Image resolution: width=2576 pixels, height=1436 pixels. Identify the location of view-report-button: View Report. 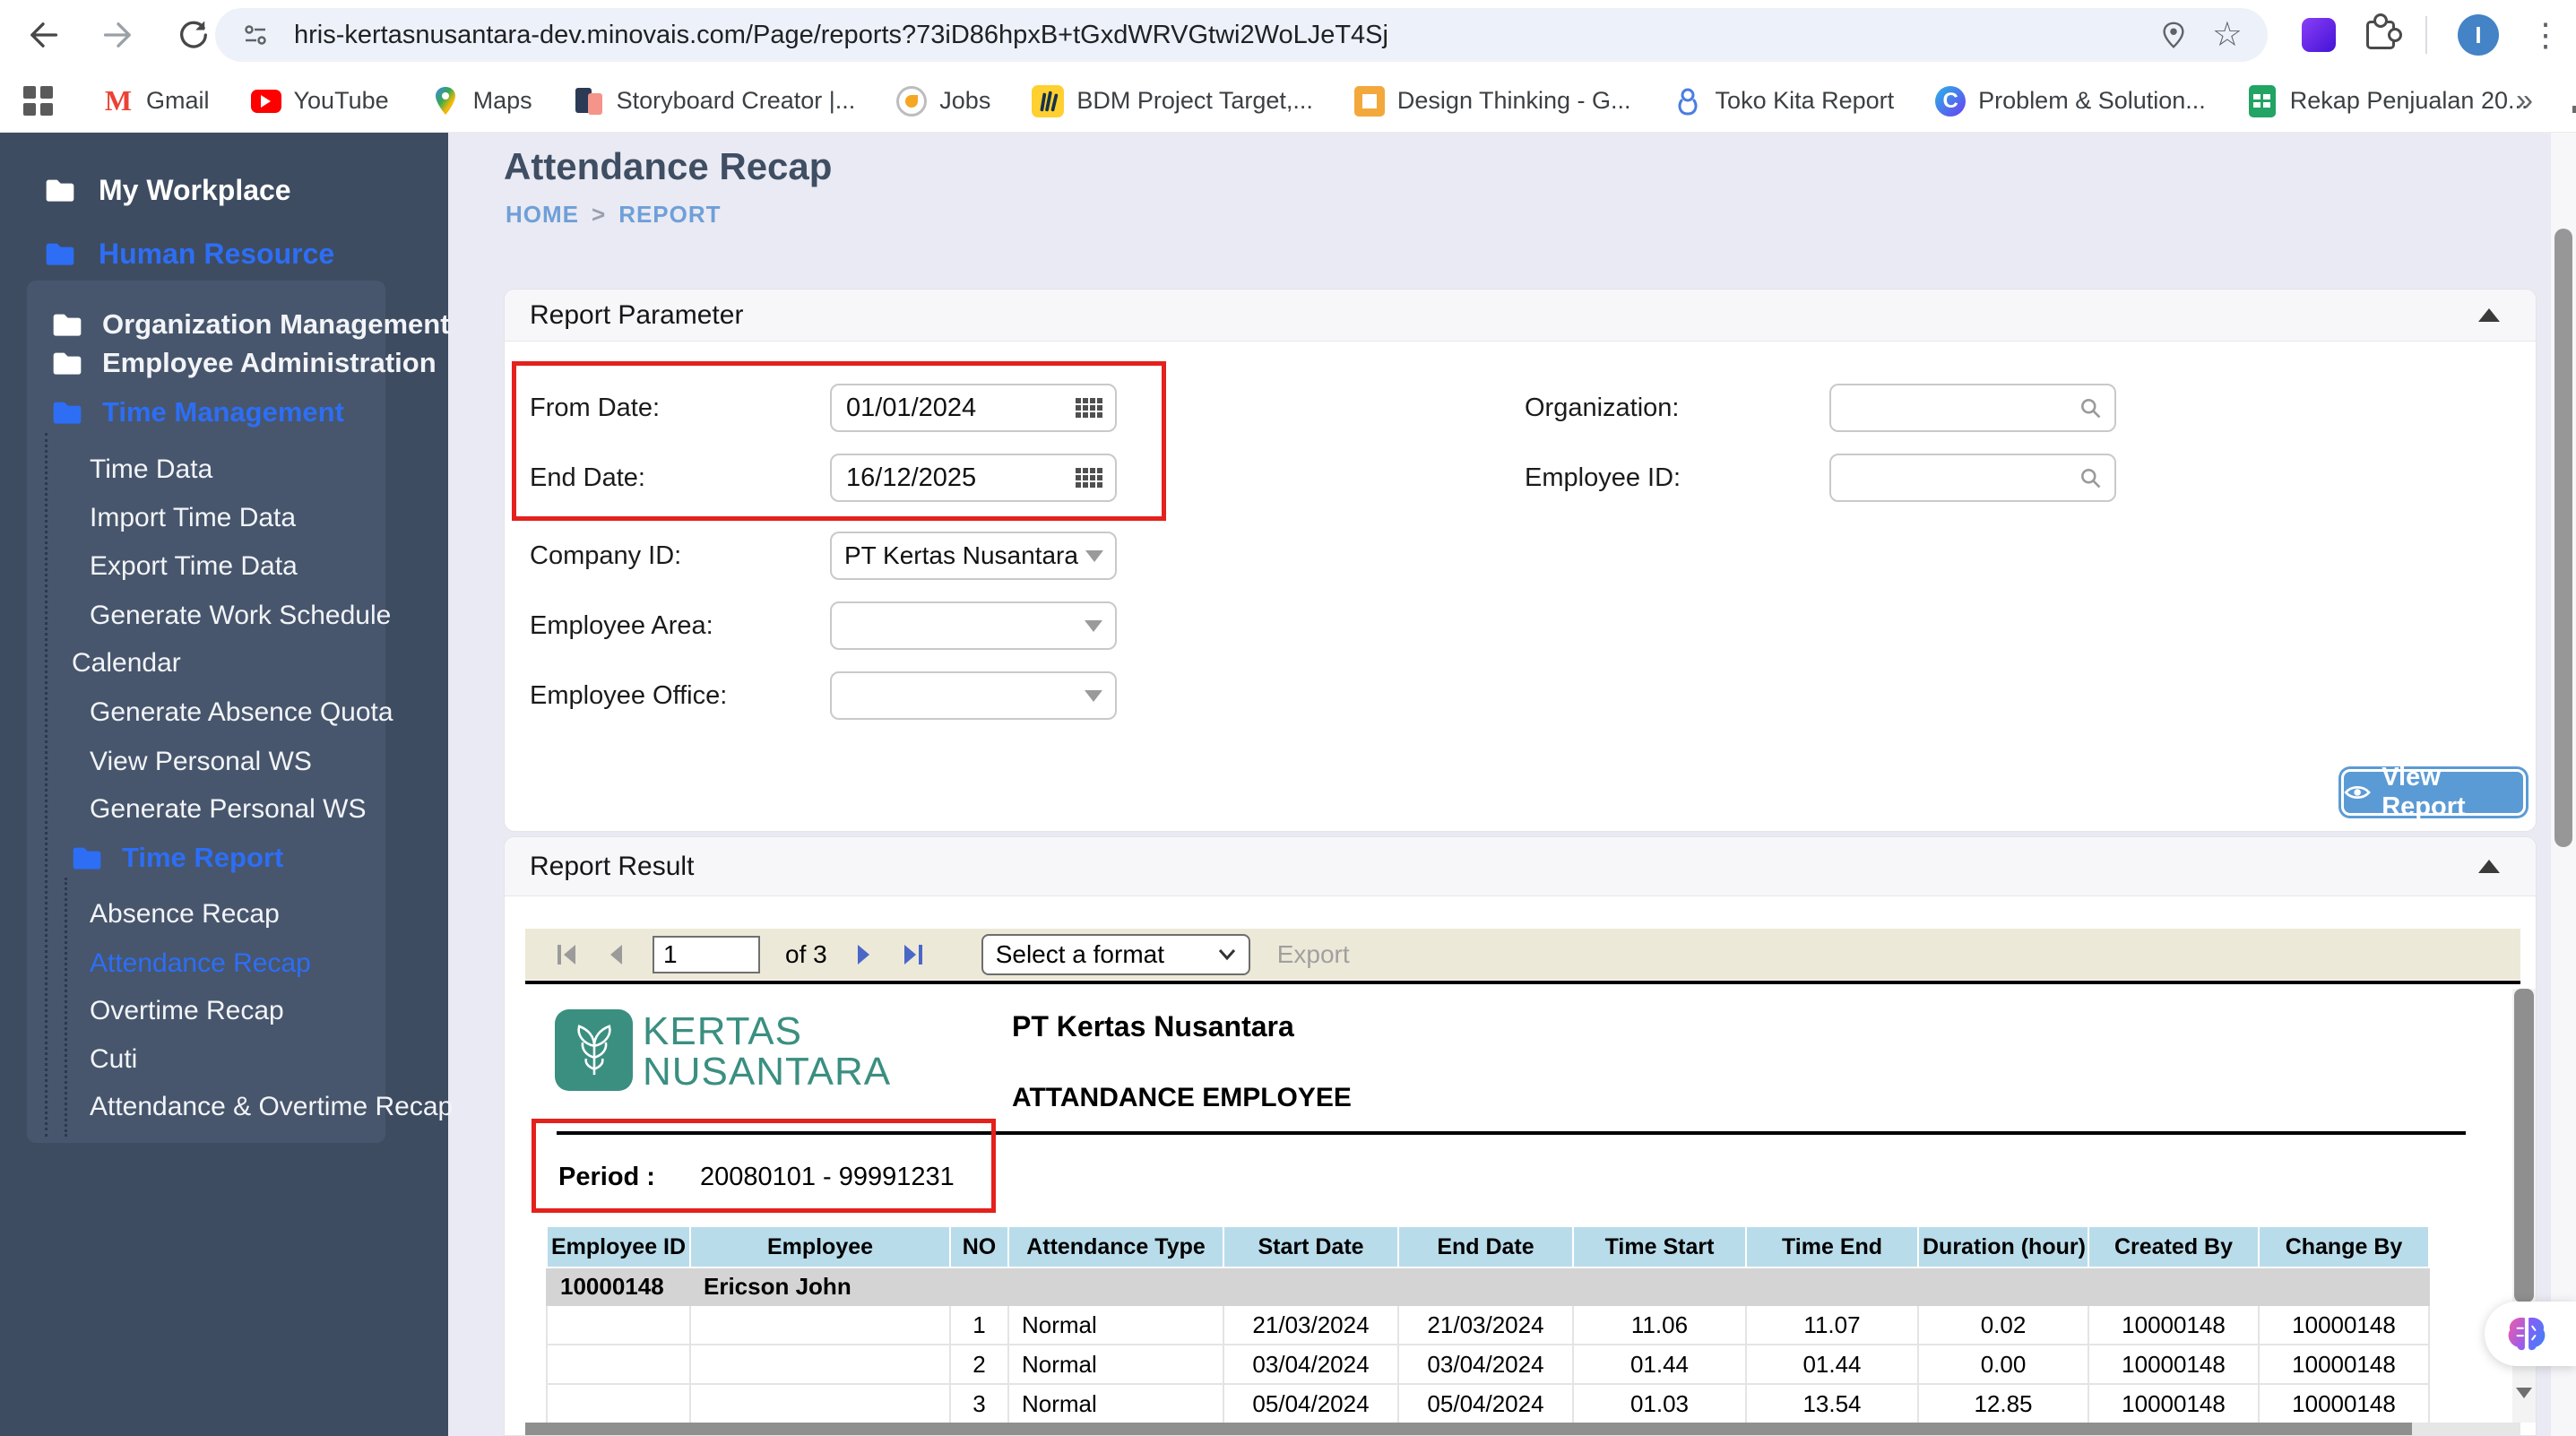
(2433, 792).